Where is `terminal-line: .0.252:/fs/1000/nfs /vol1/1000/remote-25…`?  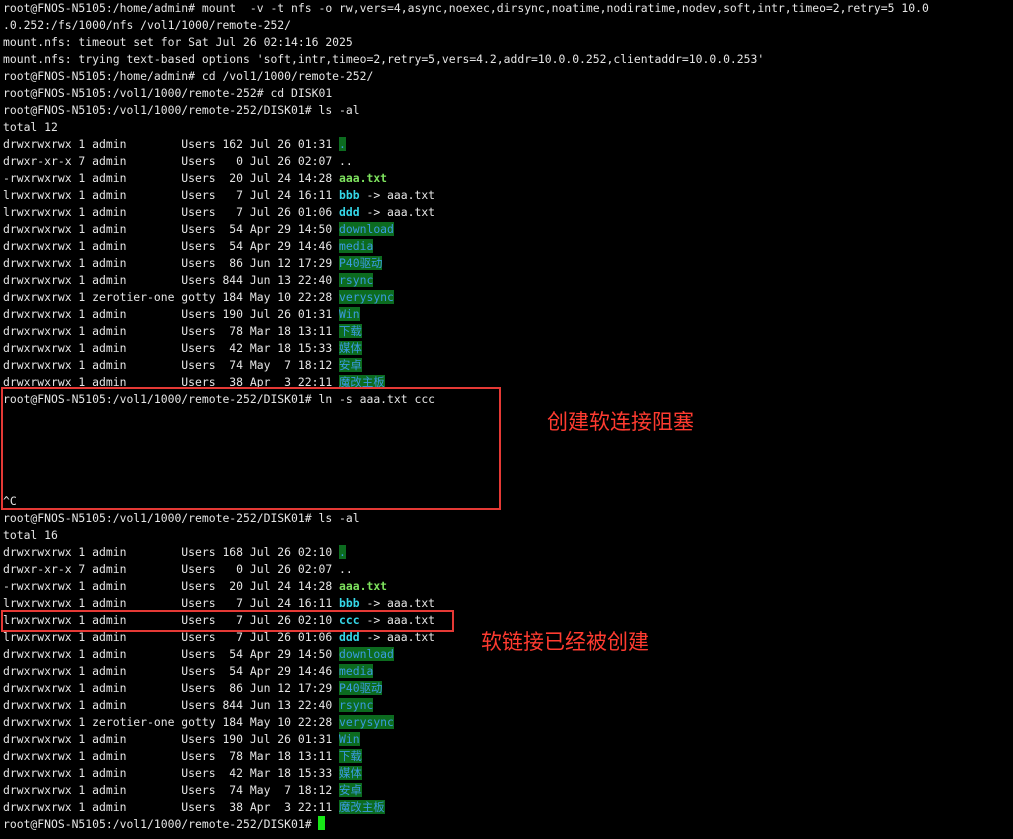 terminal-line: .0.252:/fs/1000/nfs /vol1/1000/remote-25… is located at coordinates (147, 25).